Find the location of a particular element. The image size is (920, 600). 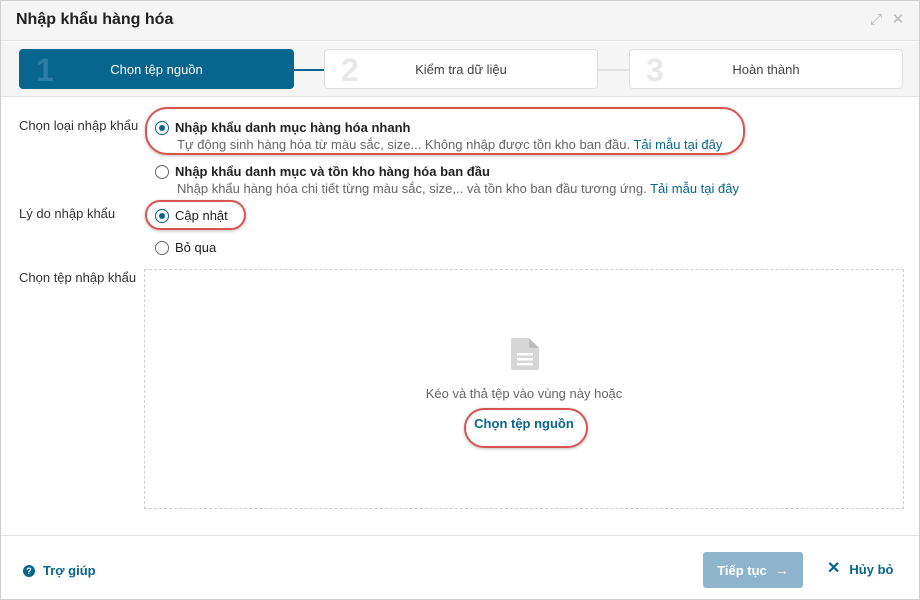

step-2: 2 Kiểm tra dữ liệu is located at coordinates (461, 69).